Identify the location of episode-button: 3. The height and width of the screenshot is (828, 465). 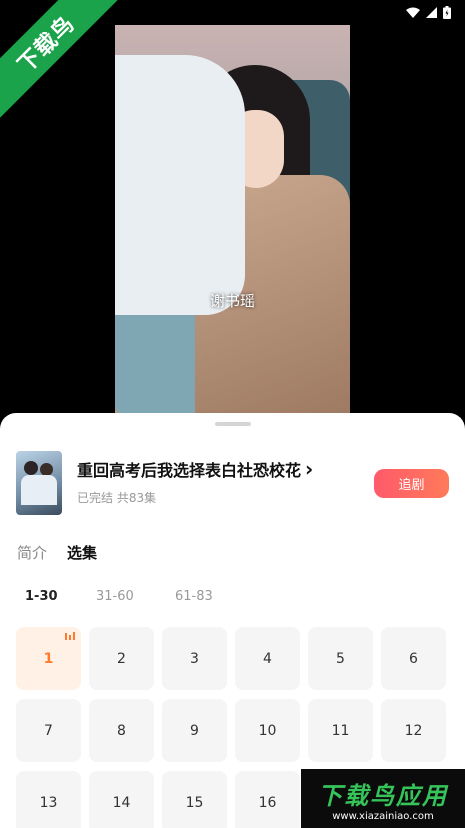
(194, 658).